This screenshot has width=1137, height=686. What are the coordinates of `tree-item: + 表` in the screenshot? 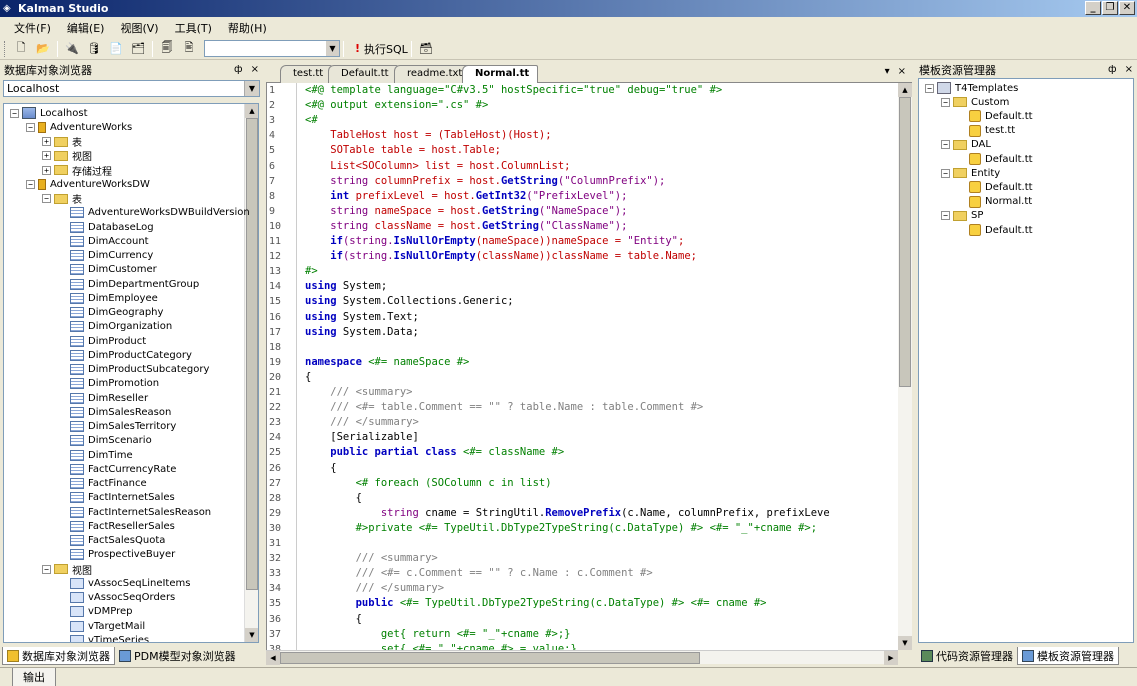 It's located at (62, 142).